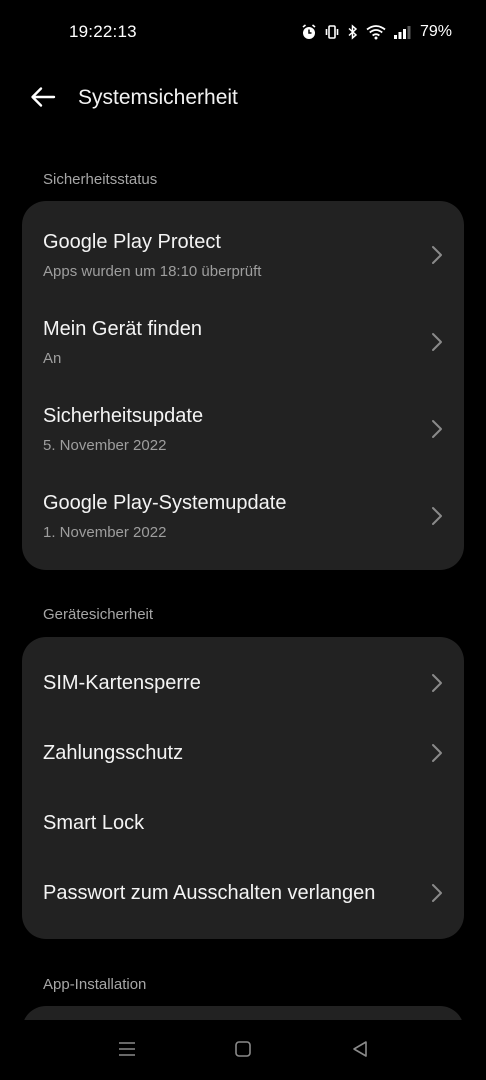 The image size is (486, 1080). What do you see at coordinates (132, 242) in the screenshot?
I see `list-item-title: Google Play Protect` at bounding box center [132, 242].